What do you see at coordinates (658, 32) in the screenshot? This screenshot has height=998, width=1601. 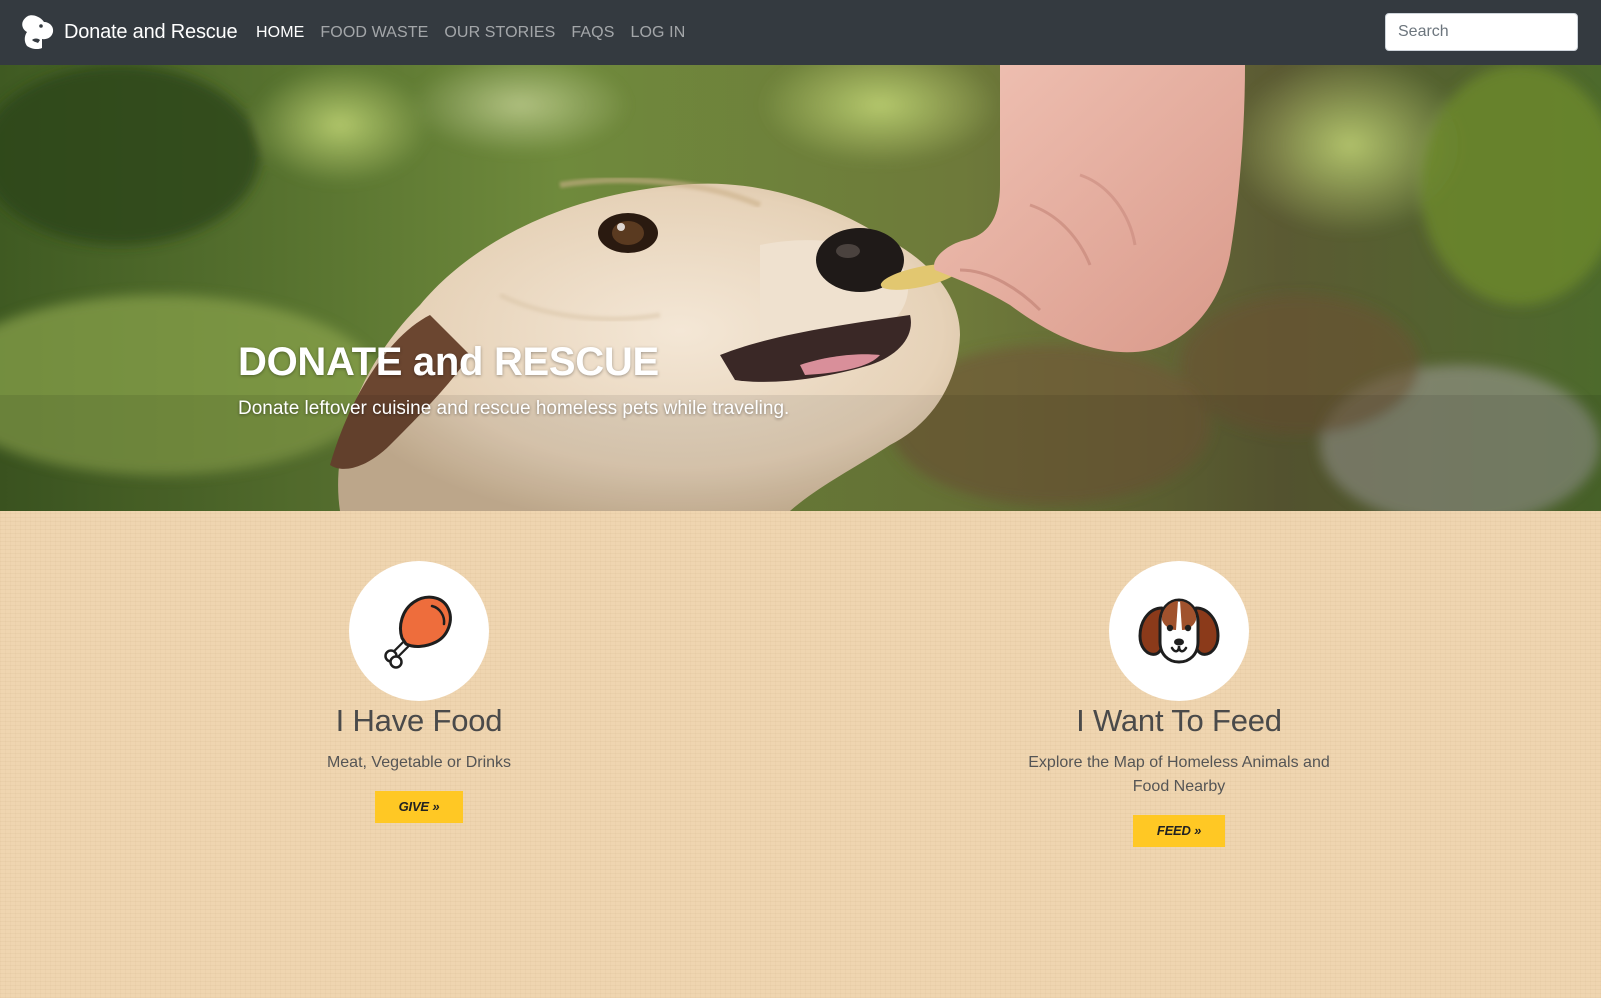 I see `nav-log-in: LOG IN` at bounding box center [658, 32].